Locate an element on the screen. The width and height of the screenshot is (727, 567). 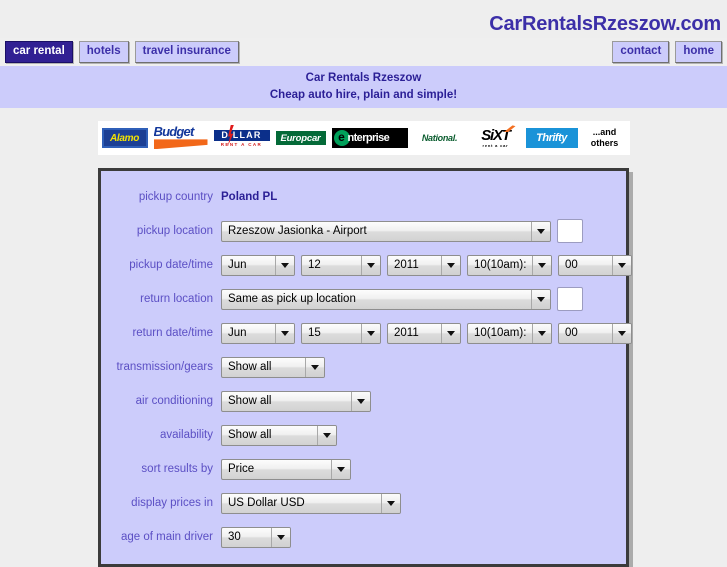
select-pickup-minute-value: 00 is located at coordinates (571, 265).